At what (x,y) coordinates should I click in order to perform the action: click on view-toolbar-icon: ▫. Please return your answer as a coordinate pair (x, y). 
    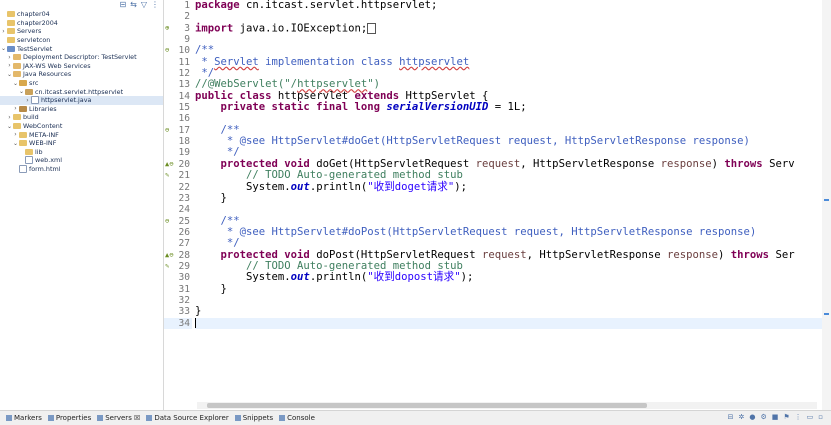
    Looking at the image, I should click on (820, 417).